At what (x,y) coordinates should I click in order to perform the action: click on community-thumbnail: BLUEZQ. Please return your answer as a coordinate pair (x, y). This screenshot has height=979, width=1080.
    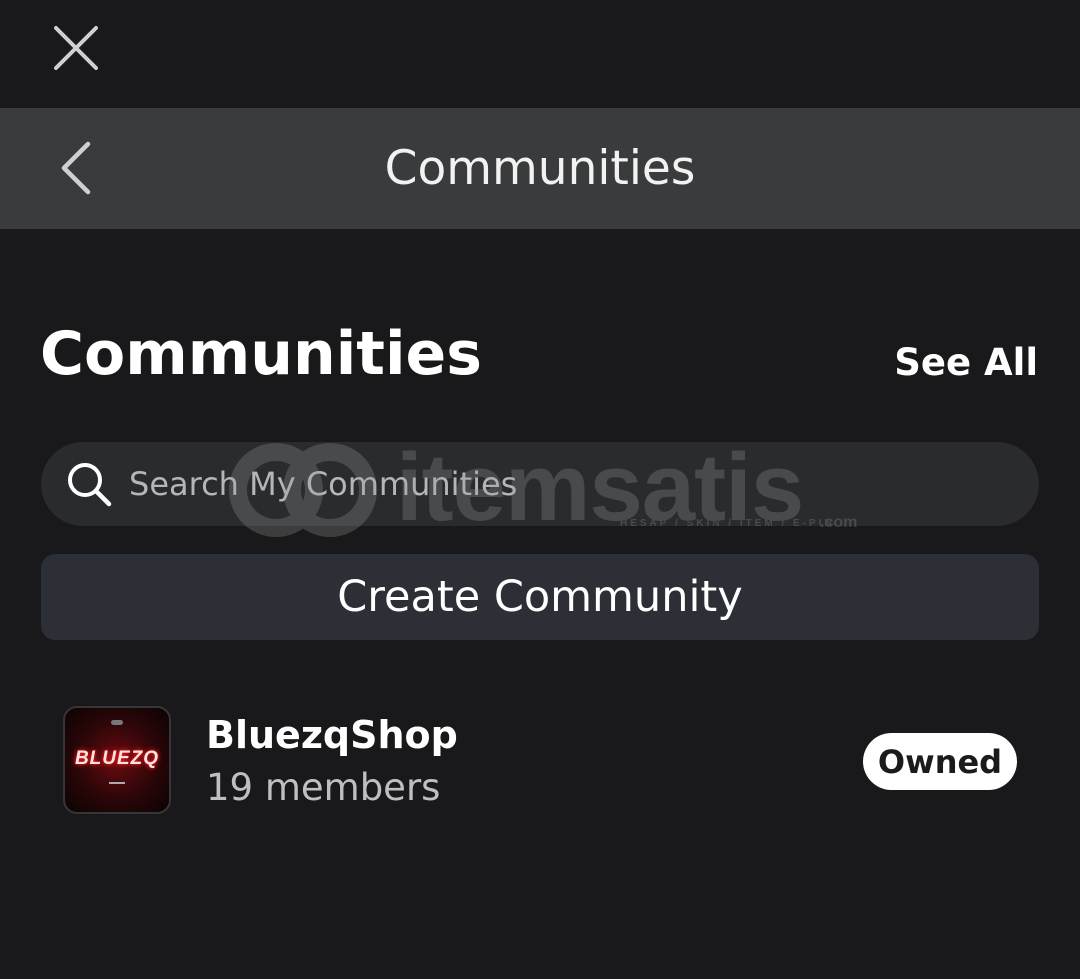
    Looking at the image, I should click on (117, 760).